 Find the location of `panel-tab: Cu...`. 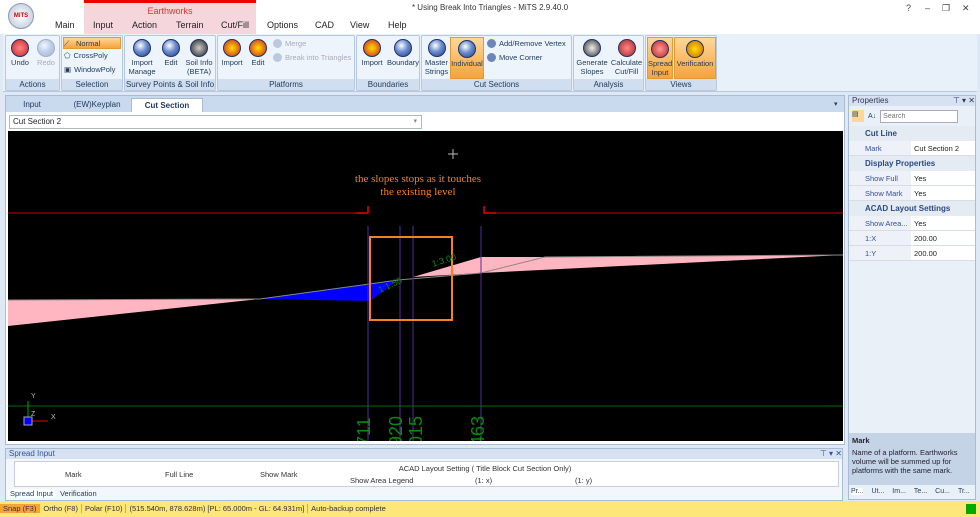

panel-tab: Cu... is located at coordinates (942, 491).